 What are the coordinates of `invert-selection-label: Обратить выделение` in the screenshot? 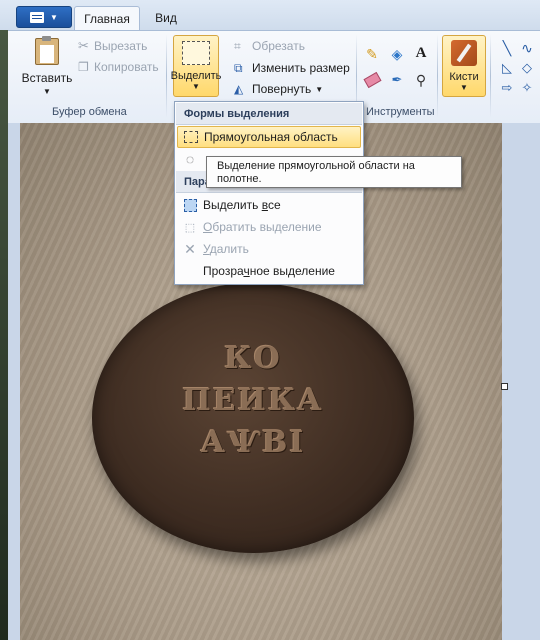 It's located at (262, 227).